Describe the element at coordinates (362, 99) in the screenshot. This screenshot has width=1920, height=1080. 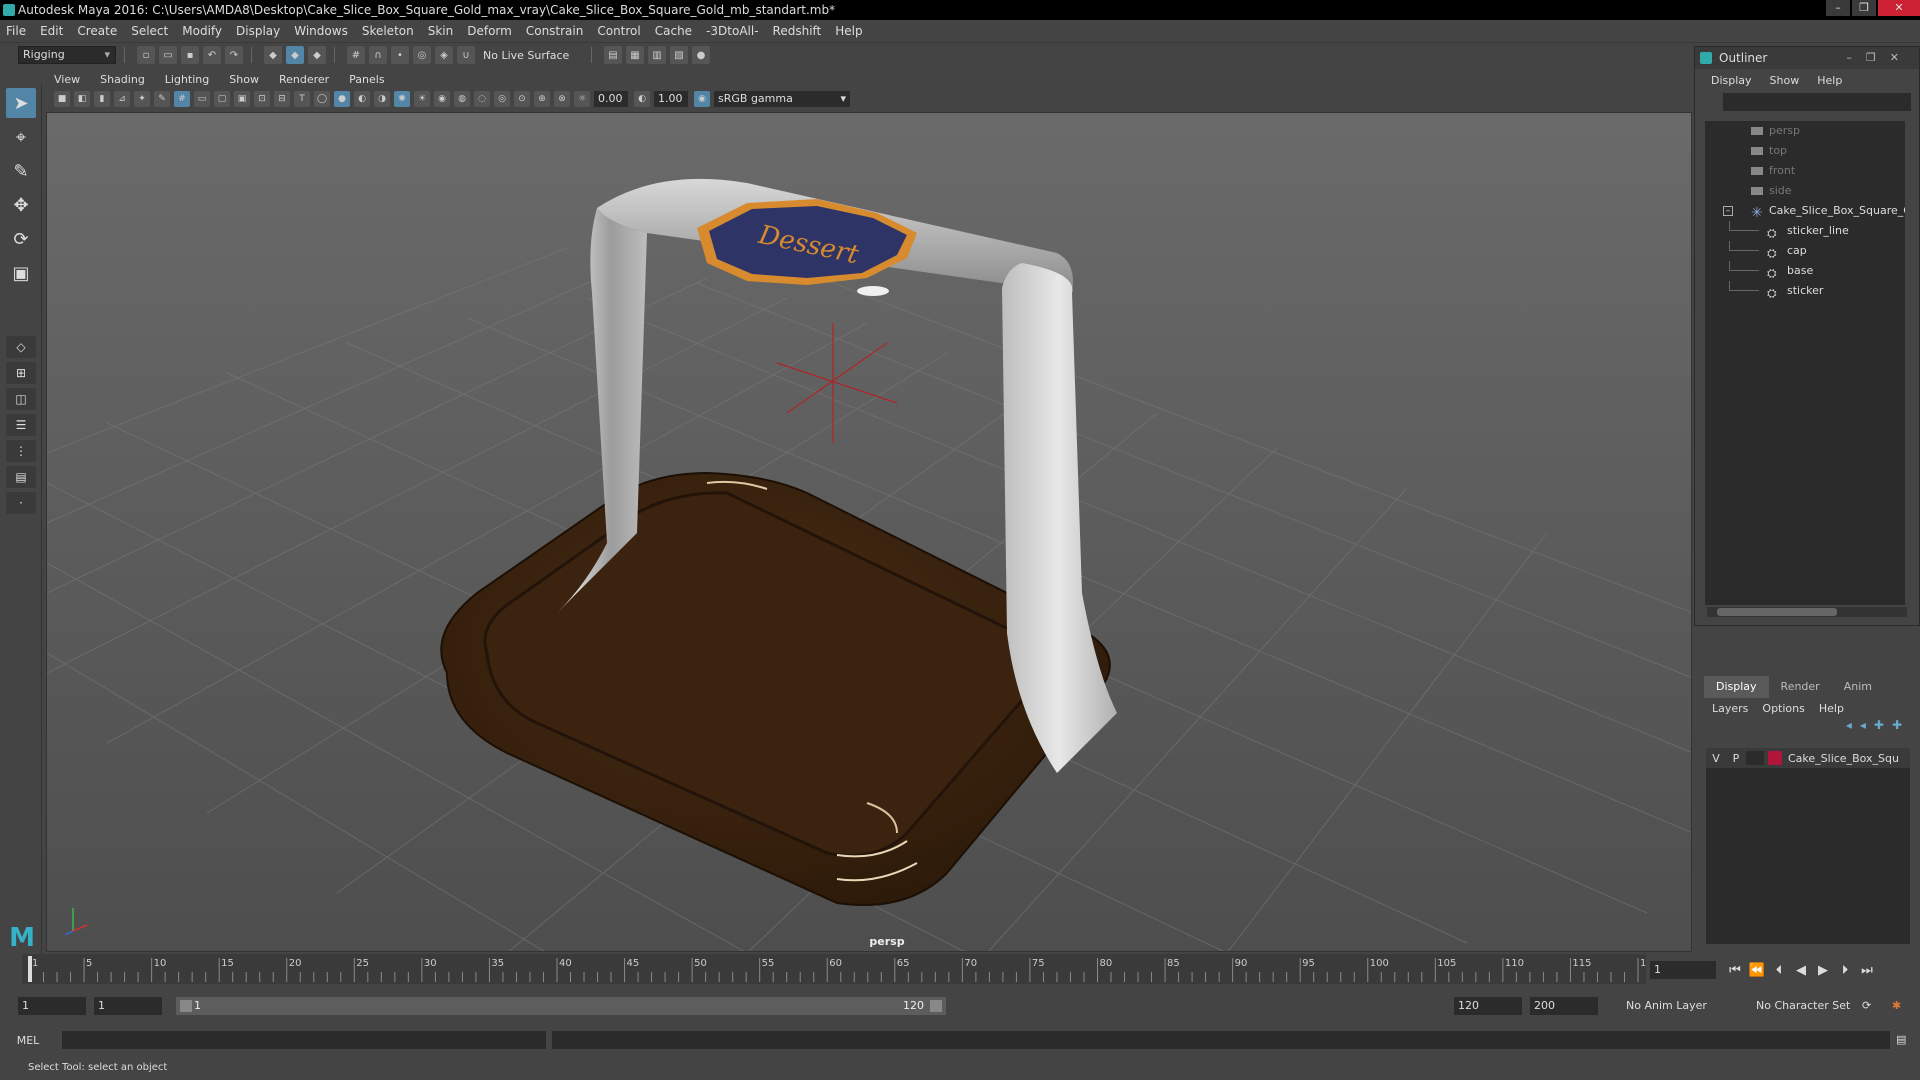
I see `wireframe-on-shaded-icon: ◐` at that location.